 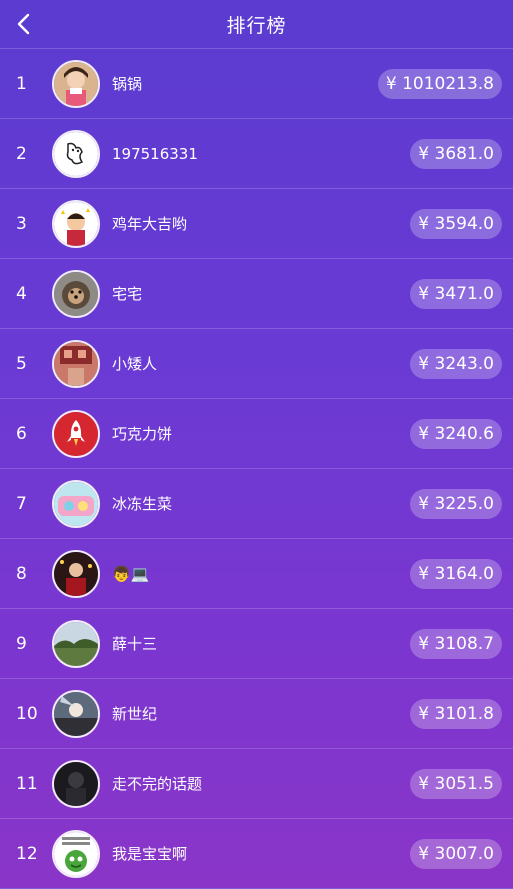 I want to click on chevron-left-icon, so click(x=23, y=24).